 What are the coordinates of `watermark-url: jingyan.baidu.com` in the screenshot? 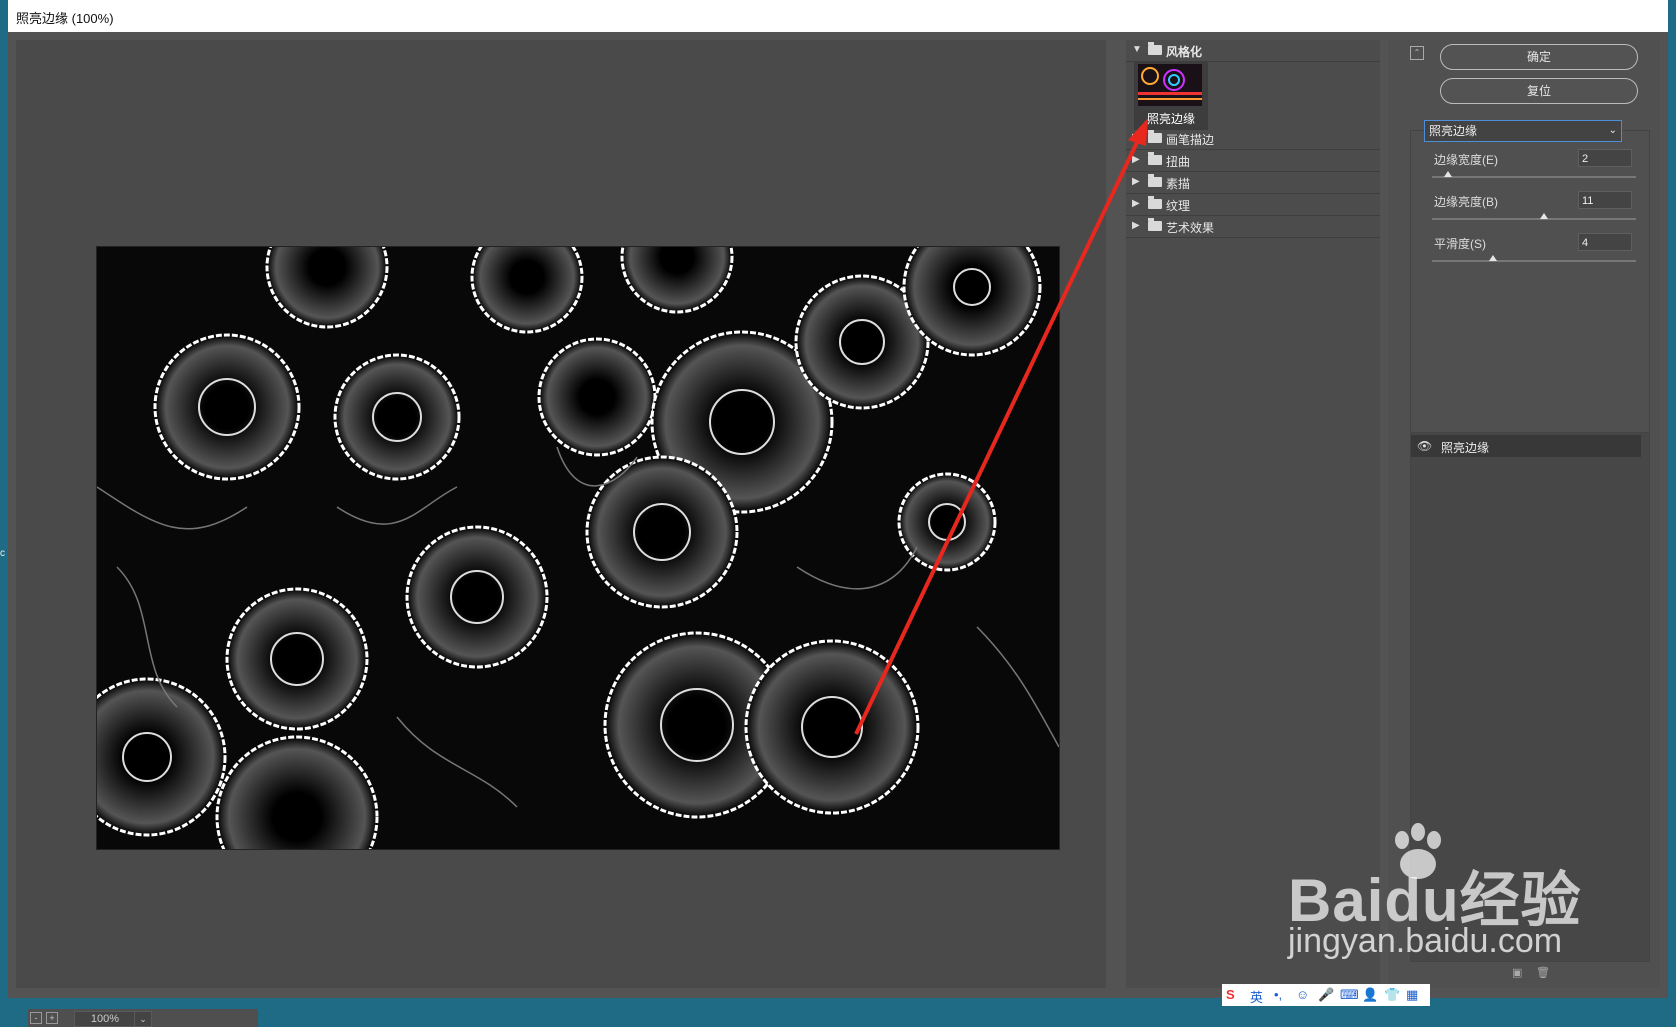 It's located at (1425, 941).